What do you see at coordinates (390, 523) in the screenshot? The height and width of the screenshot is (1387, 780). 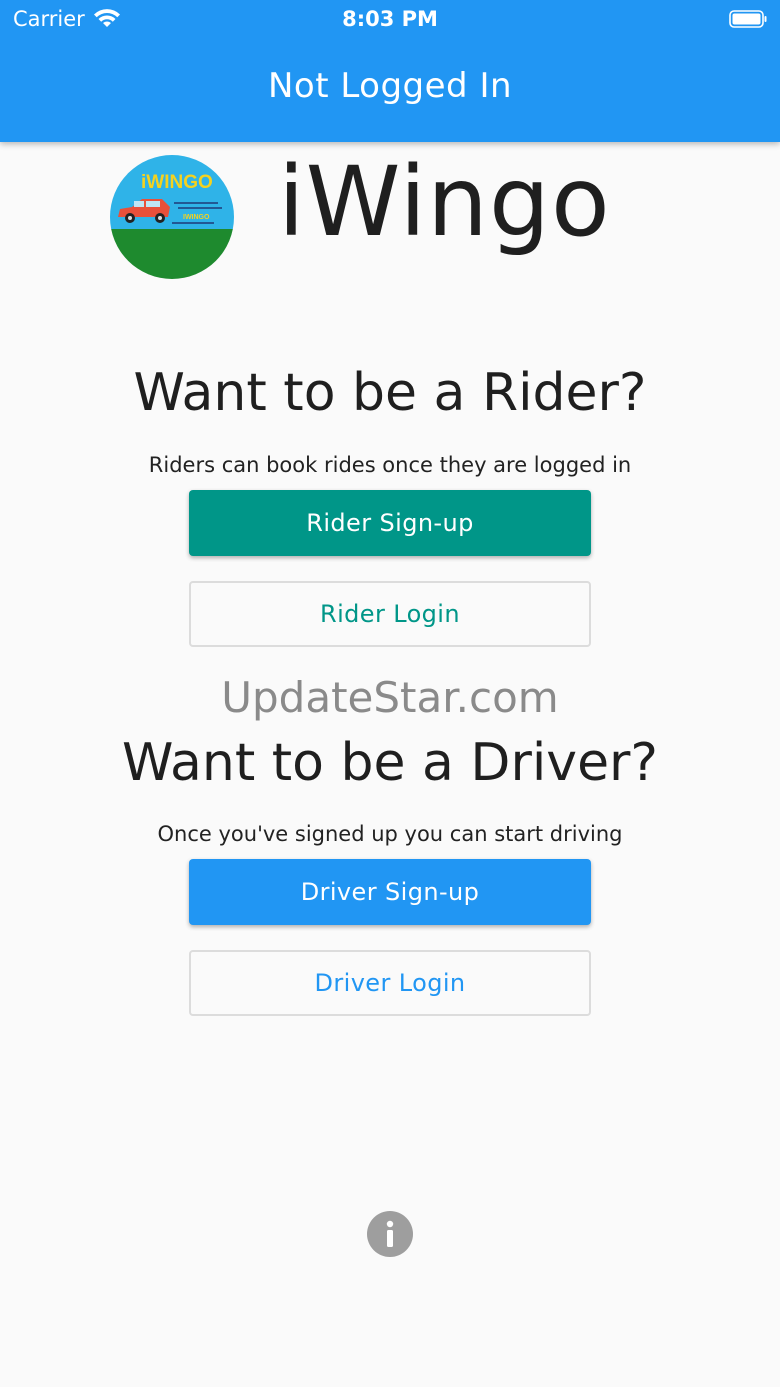 I see `rider-signup-button: Rider Sign-up` at bounding box center [390, 523].